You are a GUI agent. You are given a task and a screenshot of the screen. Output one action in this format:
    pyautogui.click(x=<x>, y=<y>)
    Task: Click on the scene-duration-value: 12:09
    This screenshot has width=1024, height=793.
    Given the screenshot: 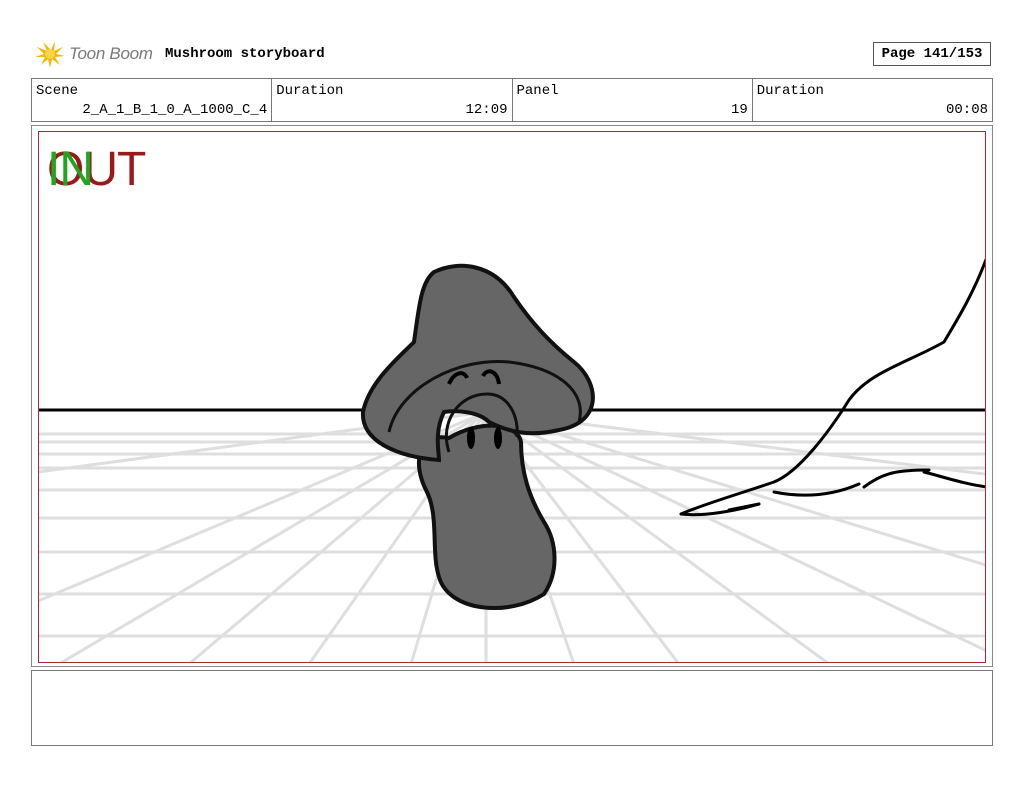 What is the action you would take?
    pyautogui.click(x=486, y=110)
    